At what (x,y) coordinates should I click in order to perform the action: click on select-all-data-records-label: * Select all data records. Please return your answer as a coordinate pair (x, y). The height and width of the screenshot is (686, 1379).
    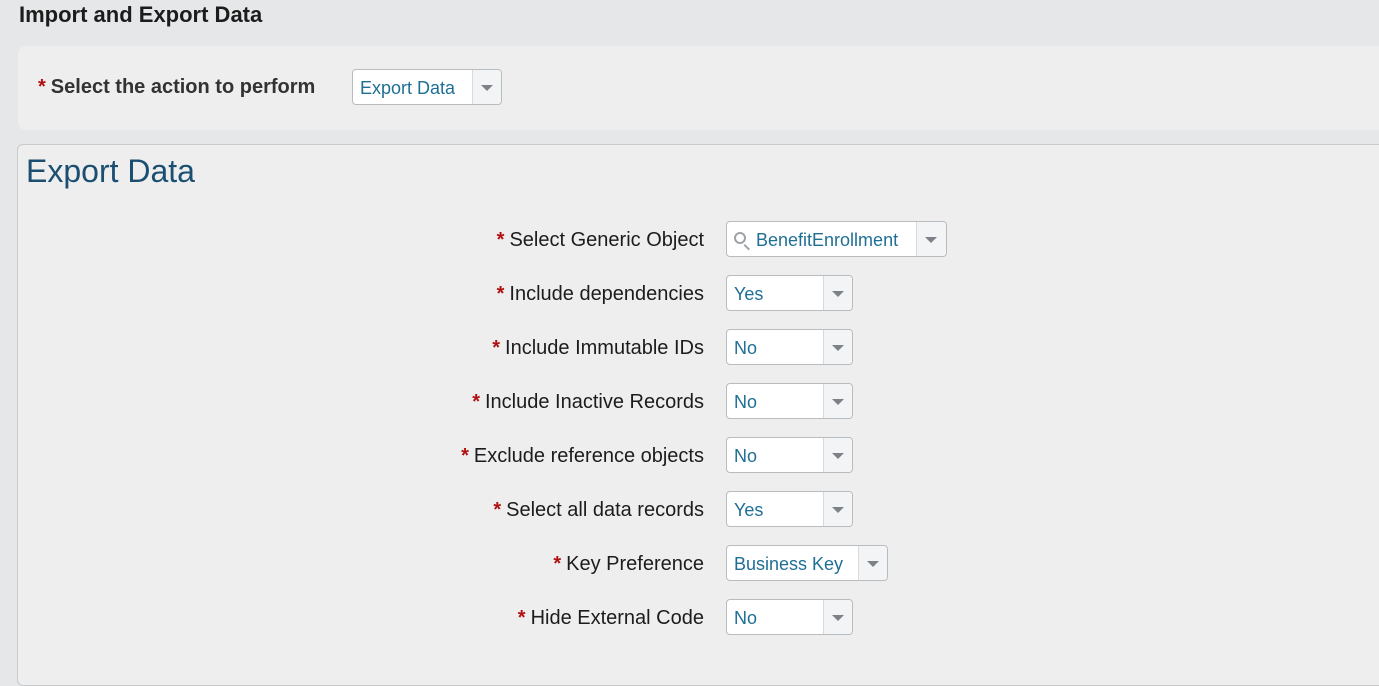
    Looking at the image, I should click on (598, 510).